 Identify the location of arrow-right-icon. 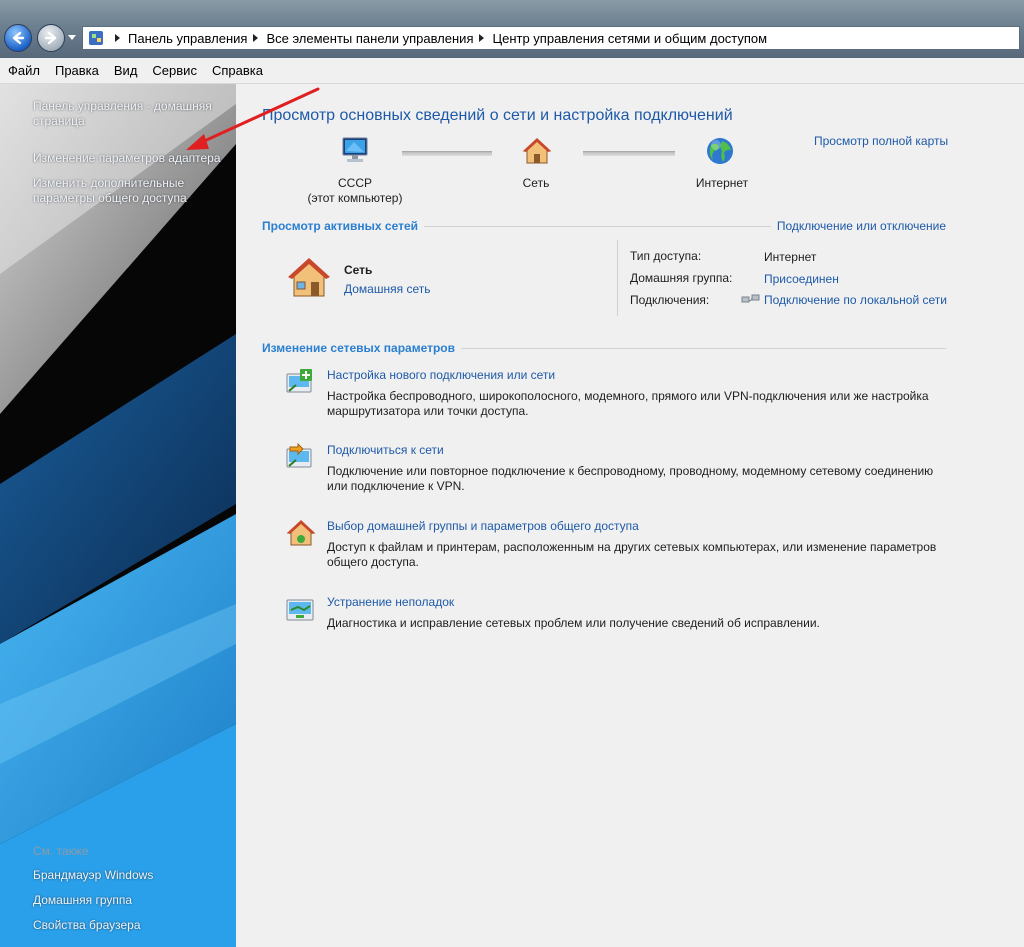
(50, 38).